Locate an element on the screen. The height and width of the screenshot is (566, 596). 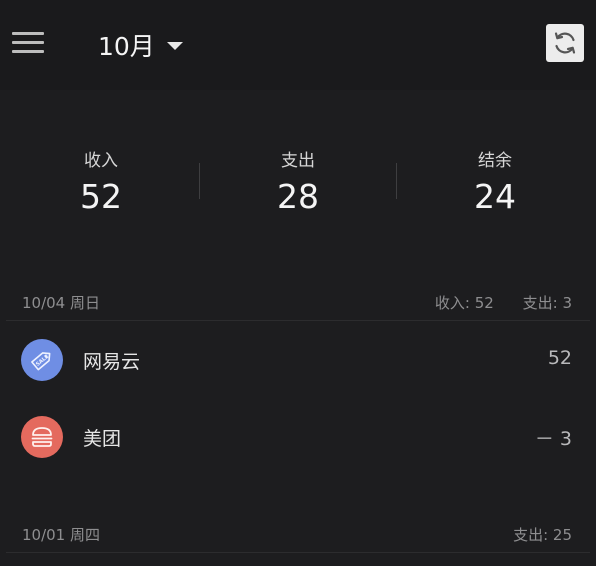
day-date: 10/04 周日 is located at coordinates (61, 303).